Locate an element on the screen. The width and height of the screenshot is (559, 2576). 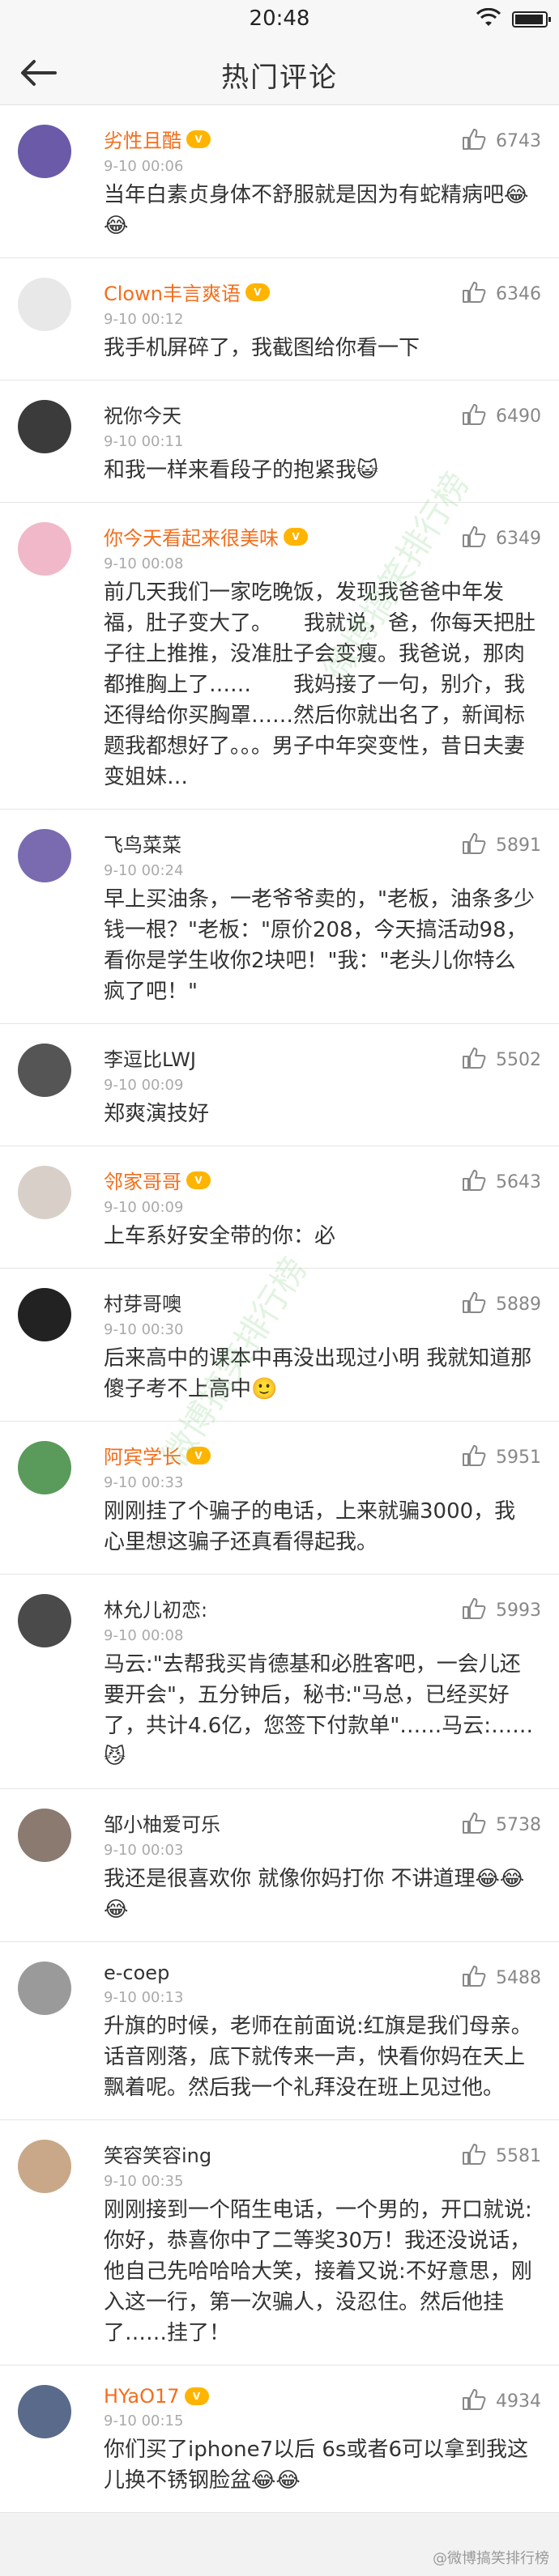
like-count: 5889 is located at coordinates (518, 1304).